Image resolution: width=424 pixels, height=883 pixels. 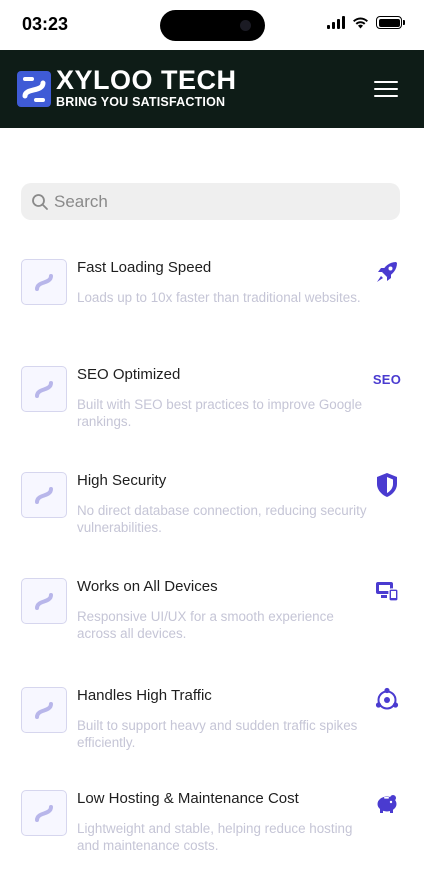 I want to click on feature-title: Low Hosting & Maintenance Cost, so click(x=188, y=798).